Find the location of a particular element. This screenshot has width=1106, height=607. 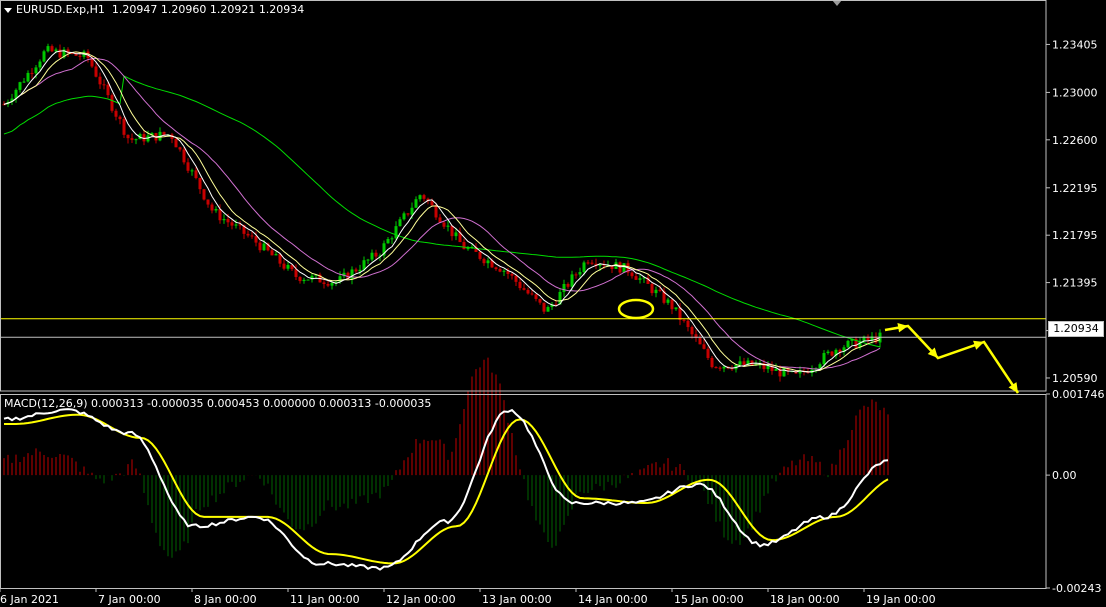

time-tick-label: 12 Jan 00:00 is located at coordinates (421, 599).